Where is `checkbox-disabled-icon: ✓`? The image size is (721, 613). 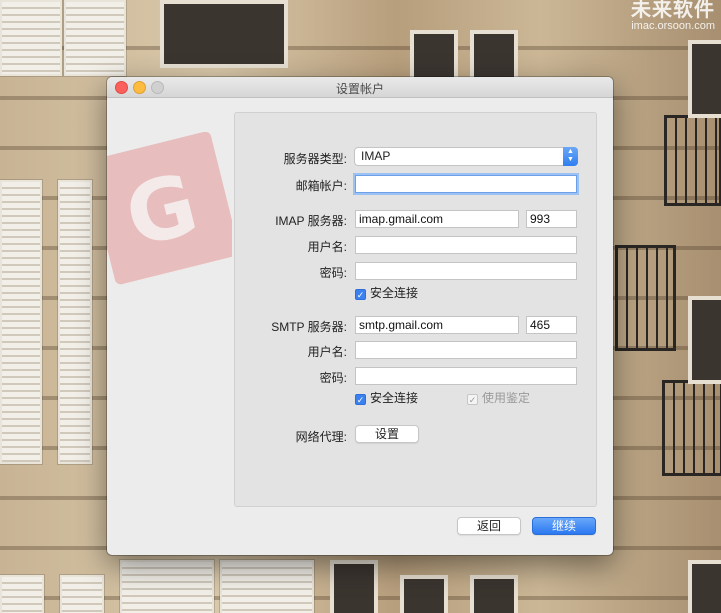 checkbox-disabled-icon: ✓ is located at coordinates (472, 399).